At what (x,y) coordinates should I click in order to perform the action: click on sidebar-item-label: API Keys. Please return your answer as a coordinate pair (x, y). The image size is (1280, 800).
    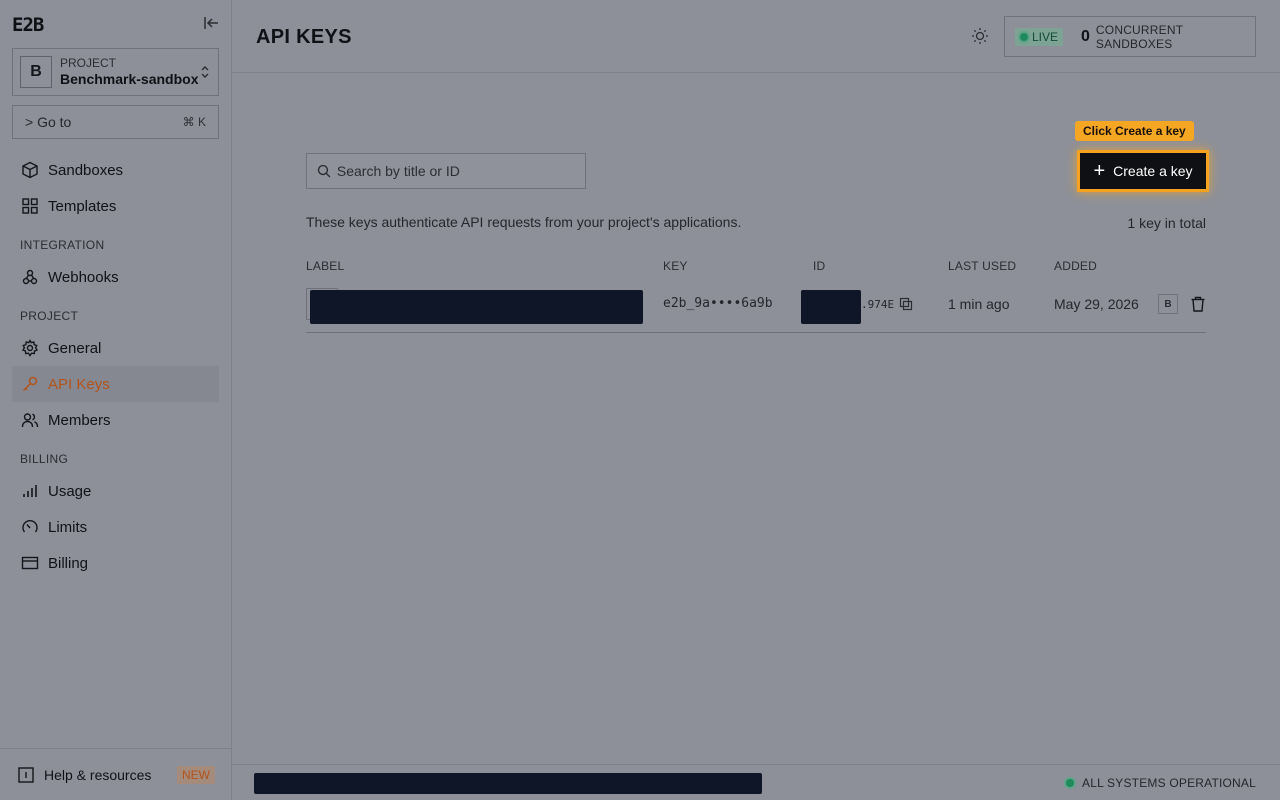
    Looking at the image, I should click on (79, 384).